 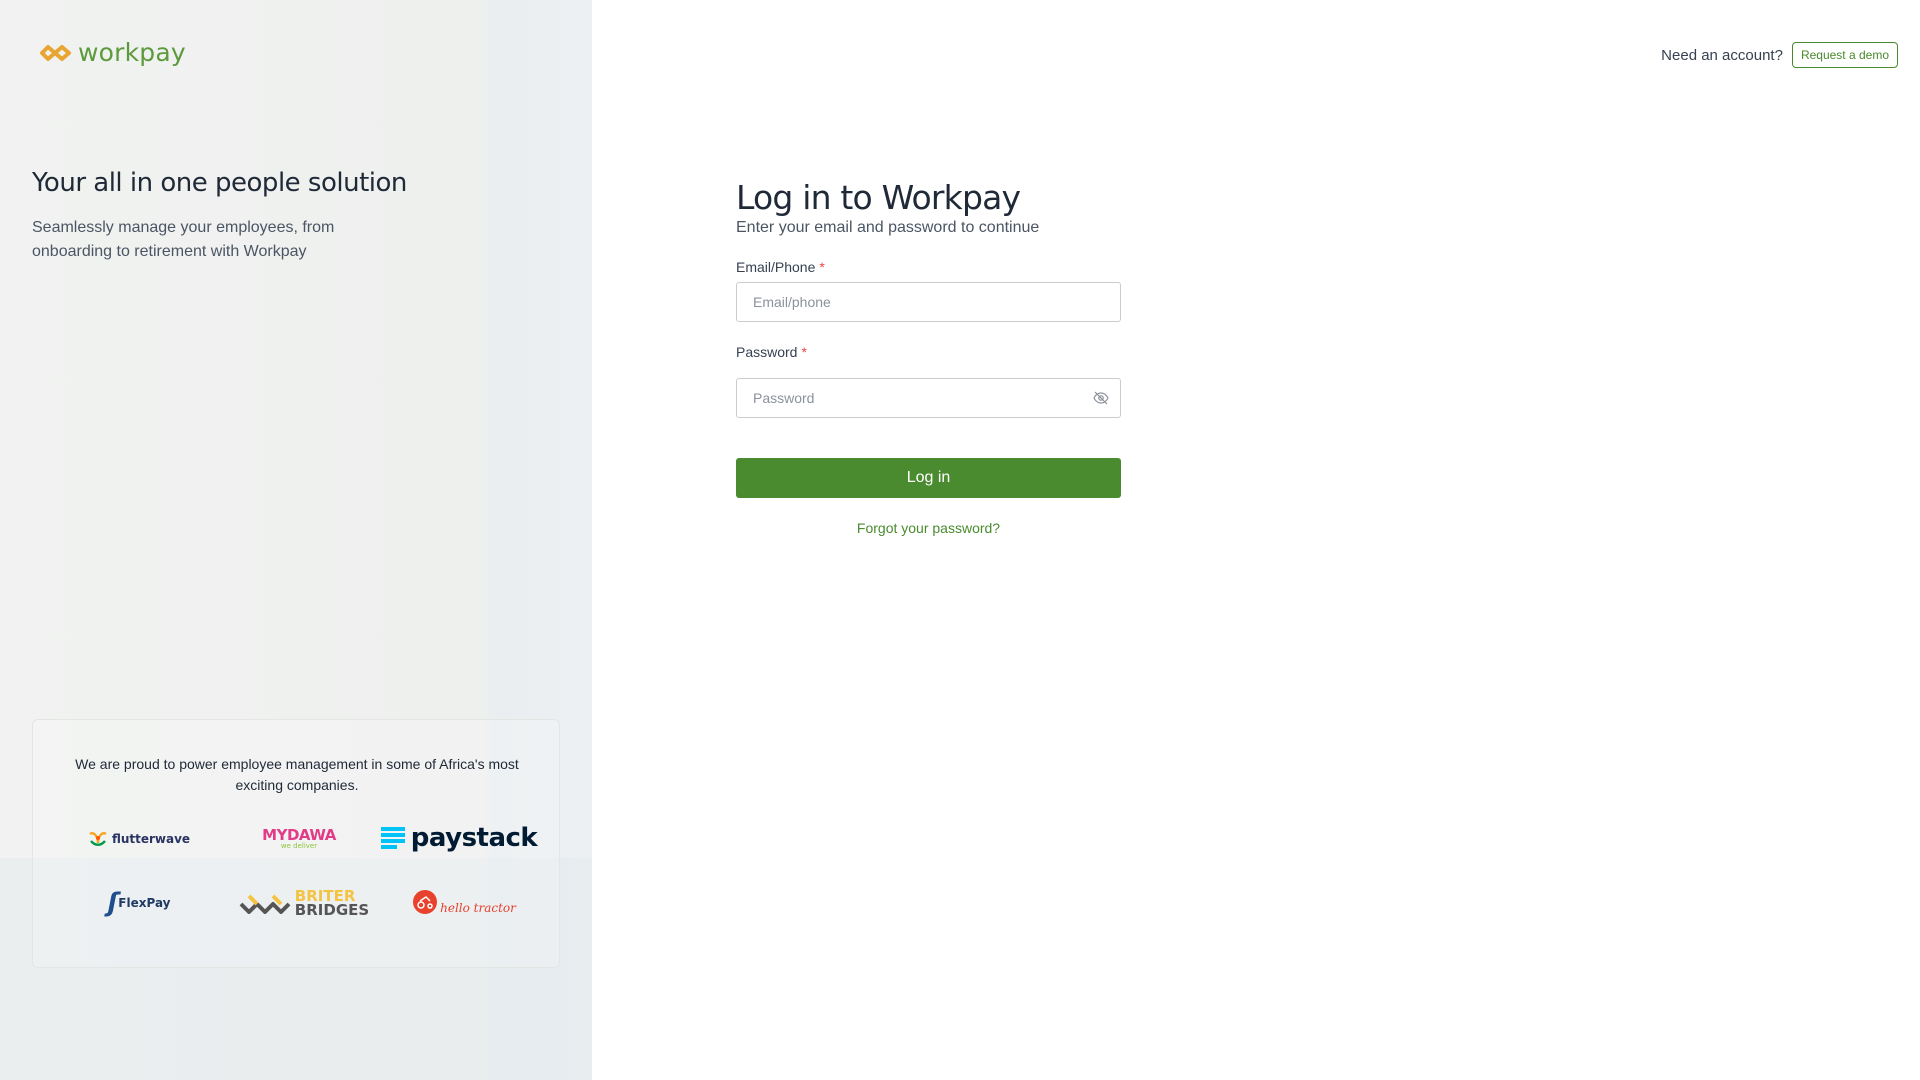 What do you see at coordinates (928, 267) in the screenshot?
I see `email-label: Email/Phone *` at bounding box center [928, 267].